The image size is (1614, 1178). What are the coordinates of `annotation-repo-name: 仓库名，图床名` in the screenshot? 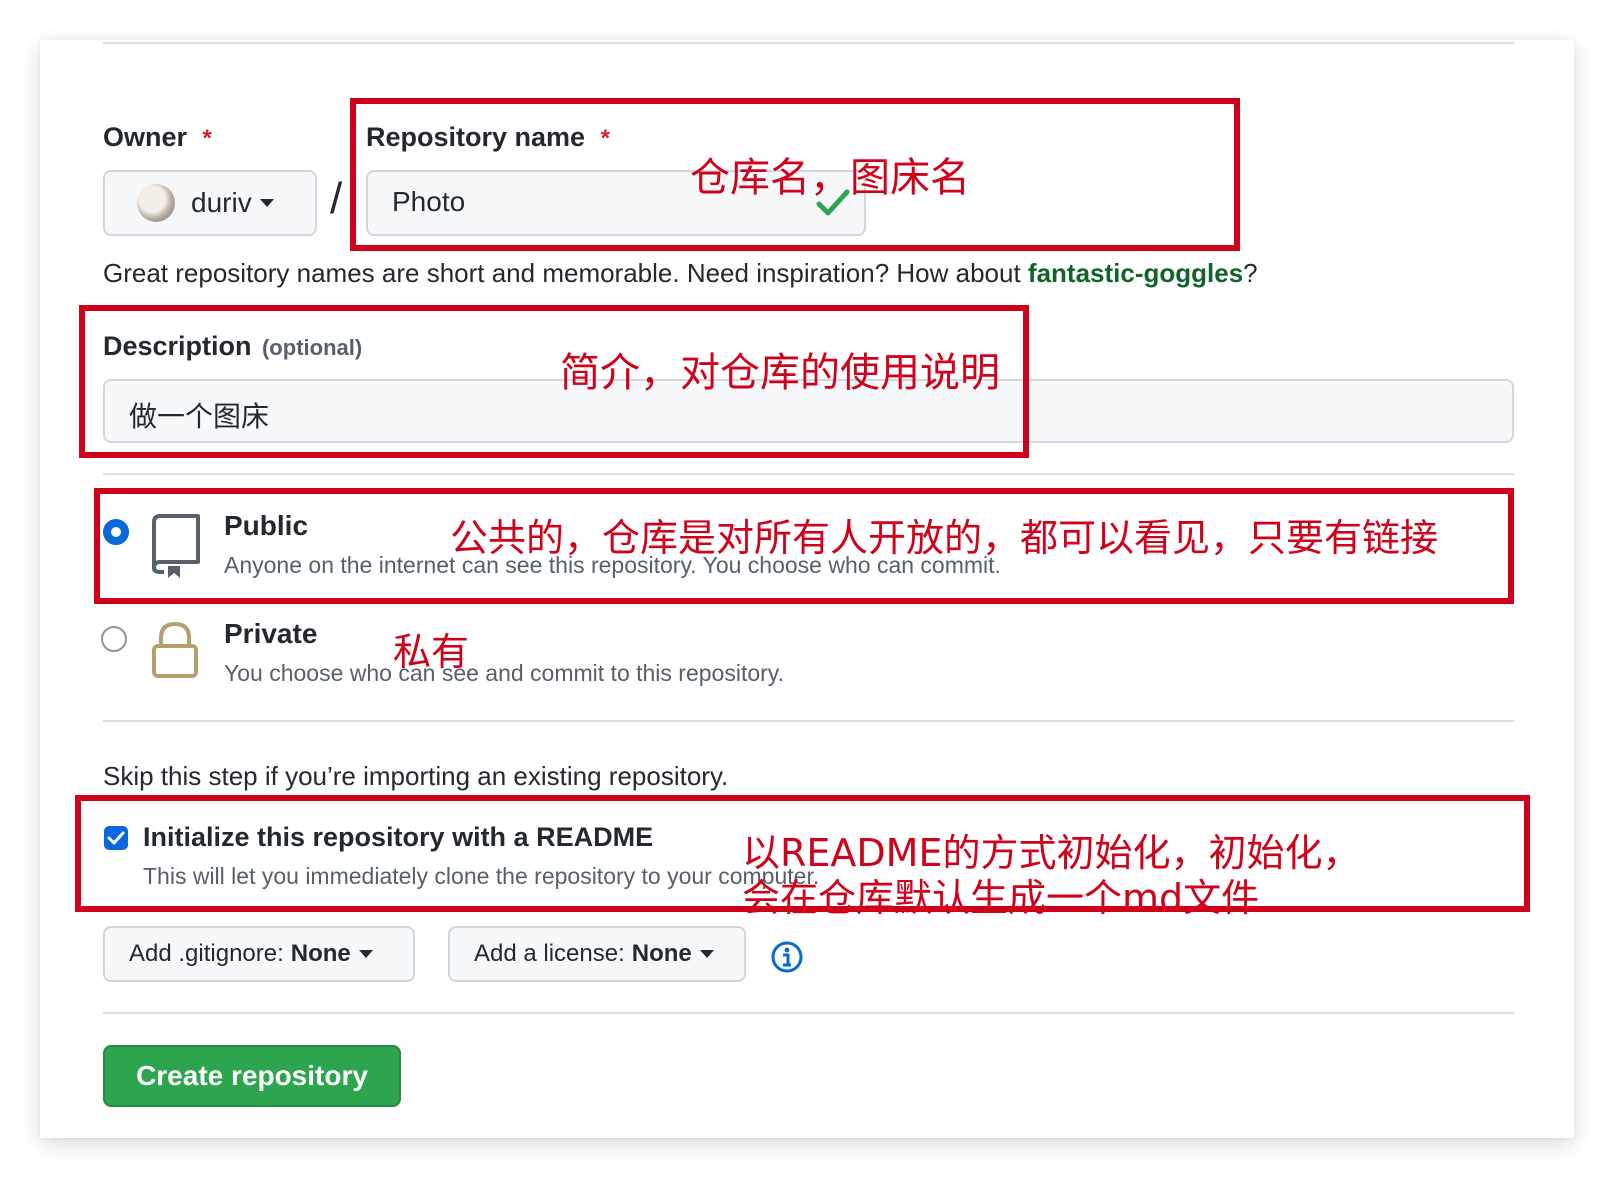 It's located at (830, 178).